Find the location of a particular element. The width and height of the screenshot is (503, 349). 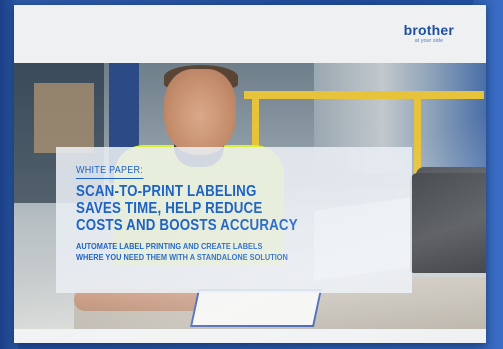

title-line: SCAN-TO-PRINT LABELING is located at coordinates (166, 191).